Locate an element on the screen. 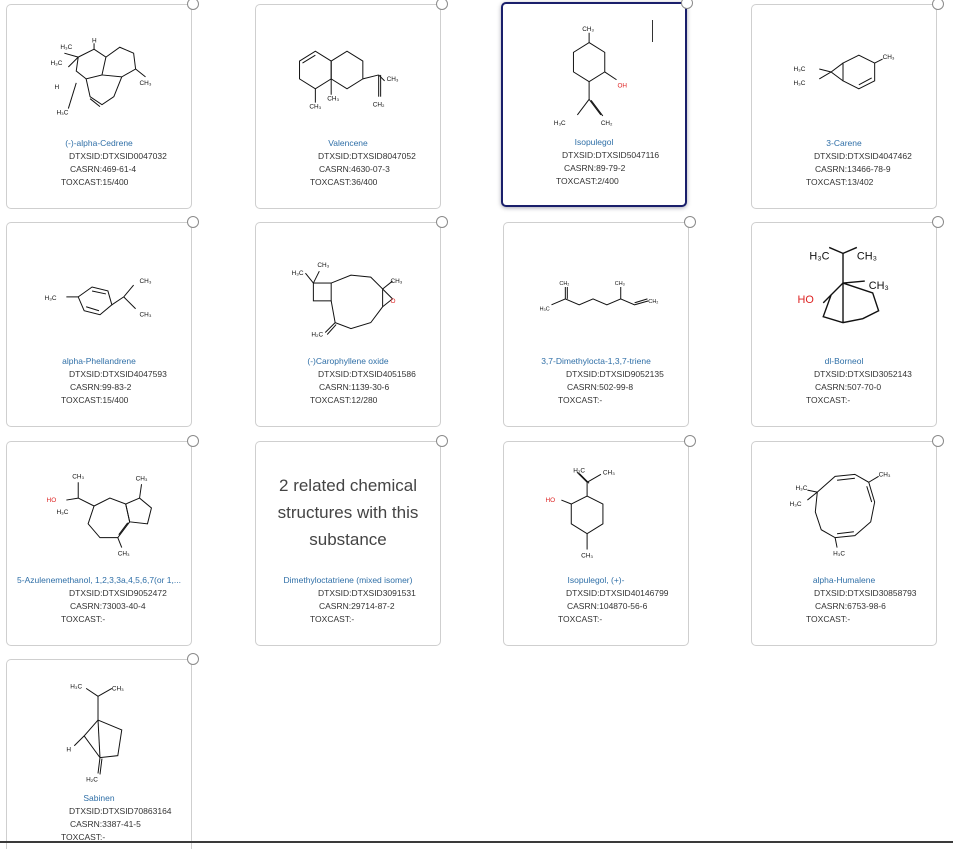 This screenshot has height=849, width=953. chemical-name-link: dl-Borneol is located at coordinates (844, 361).